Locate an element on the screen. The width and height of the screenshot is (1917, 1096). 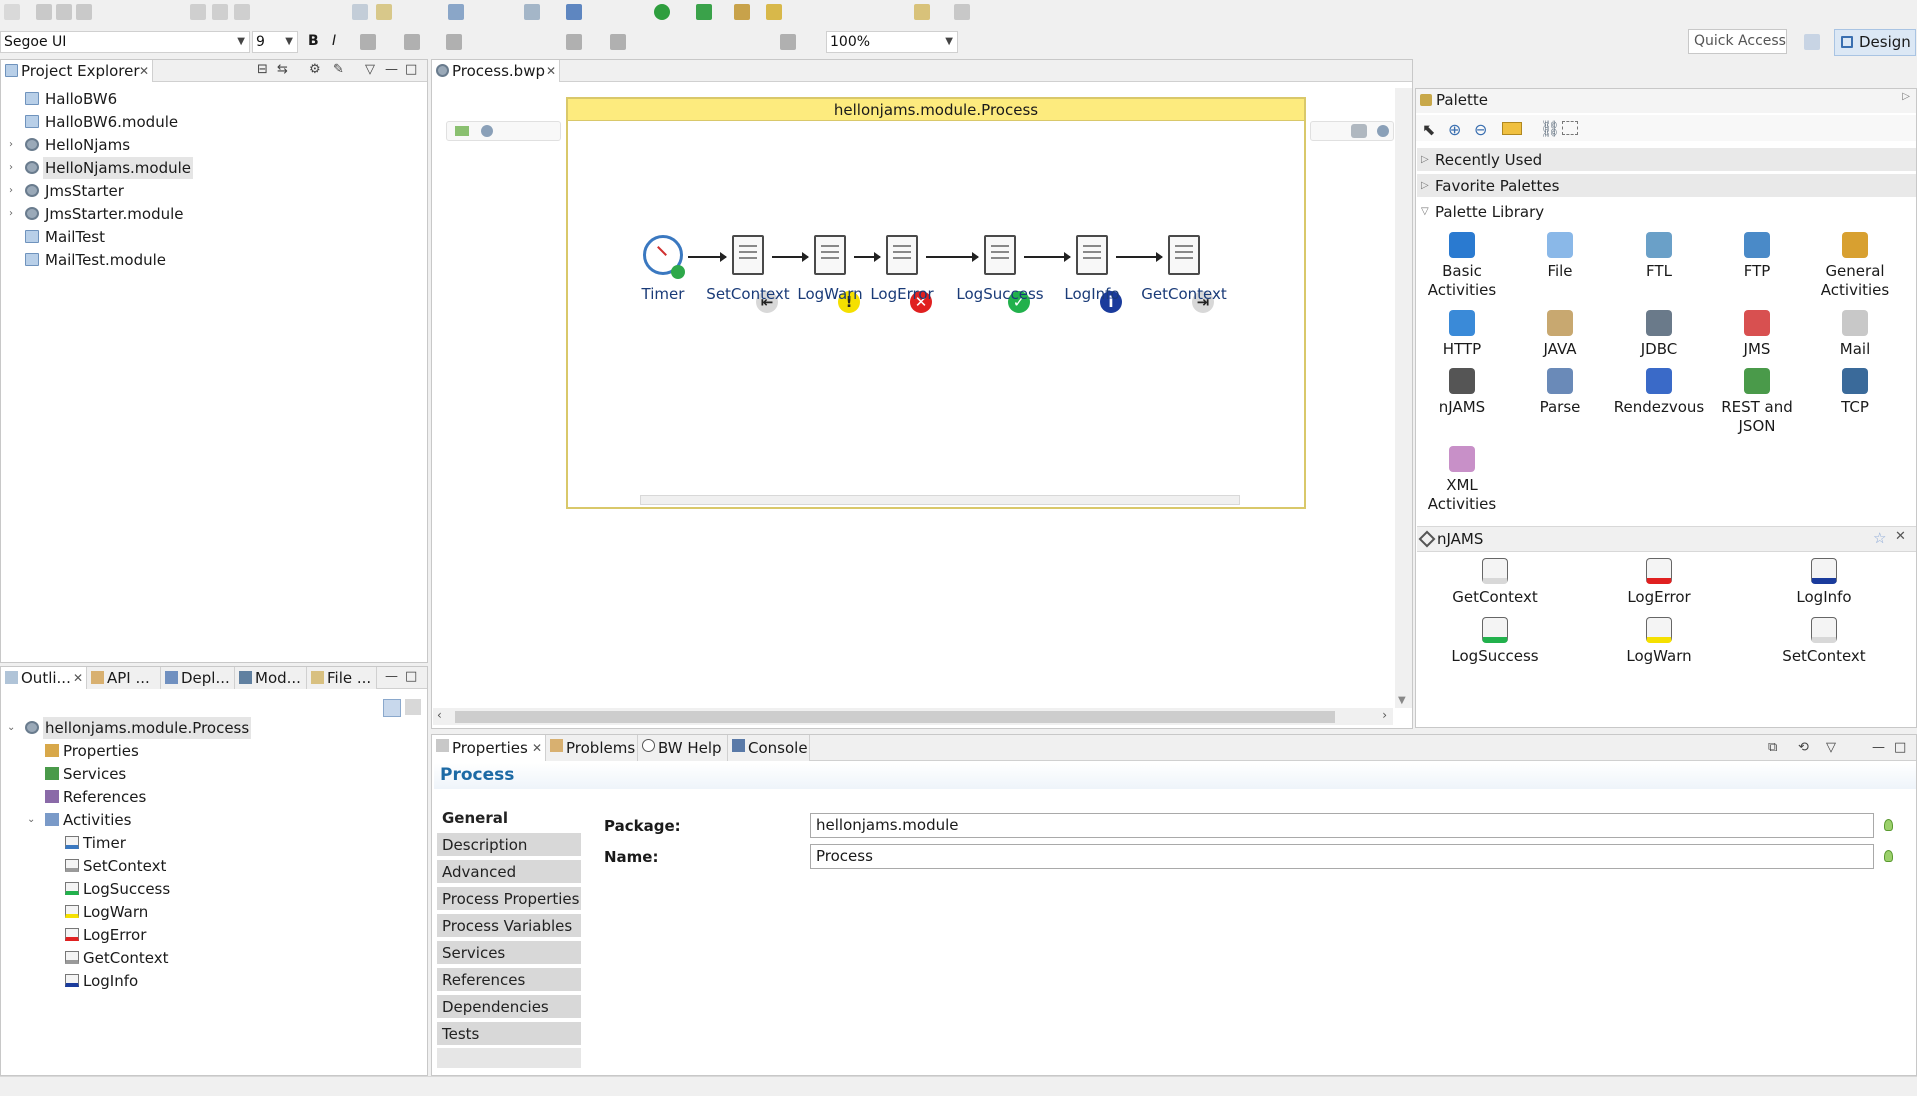
outline-node: ⌄ Activities is located at coordinates (79, 820).